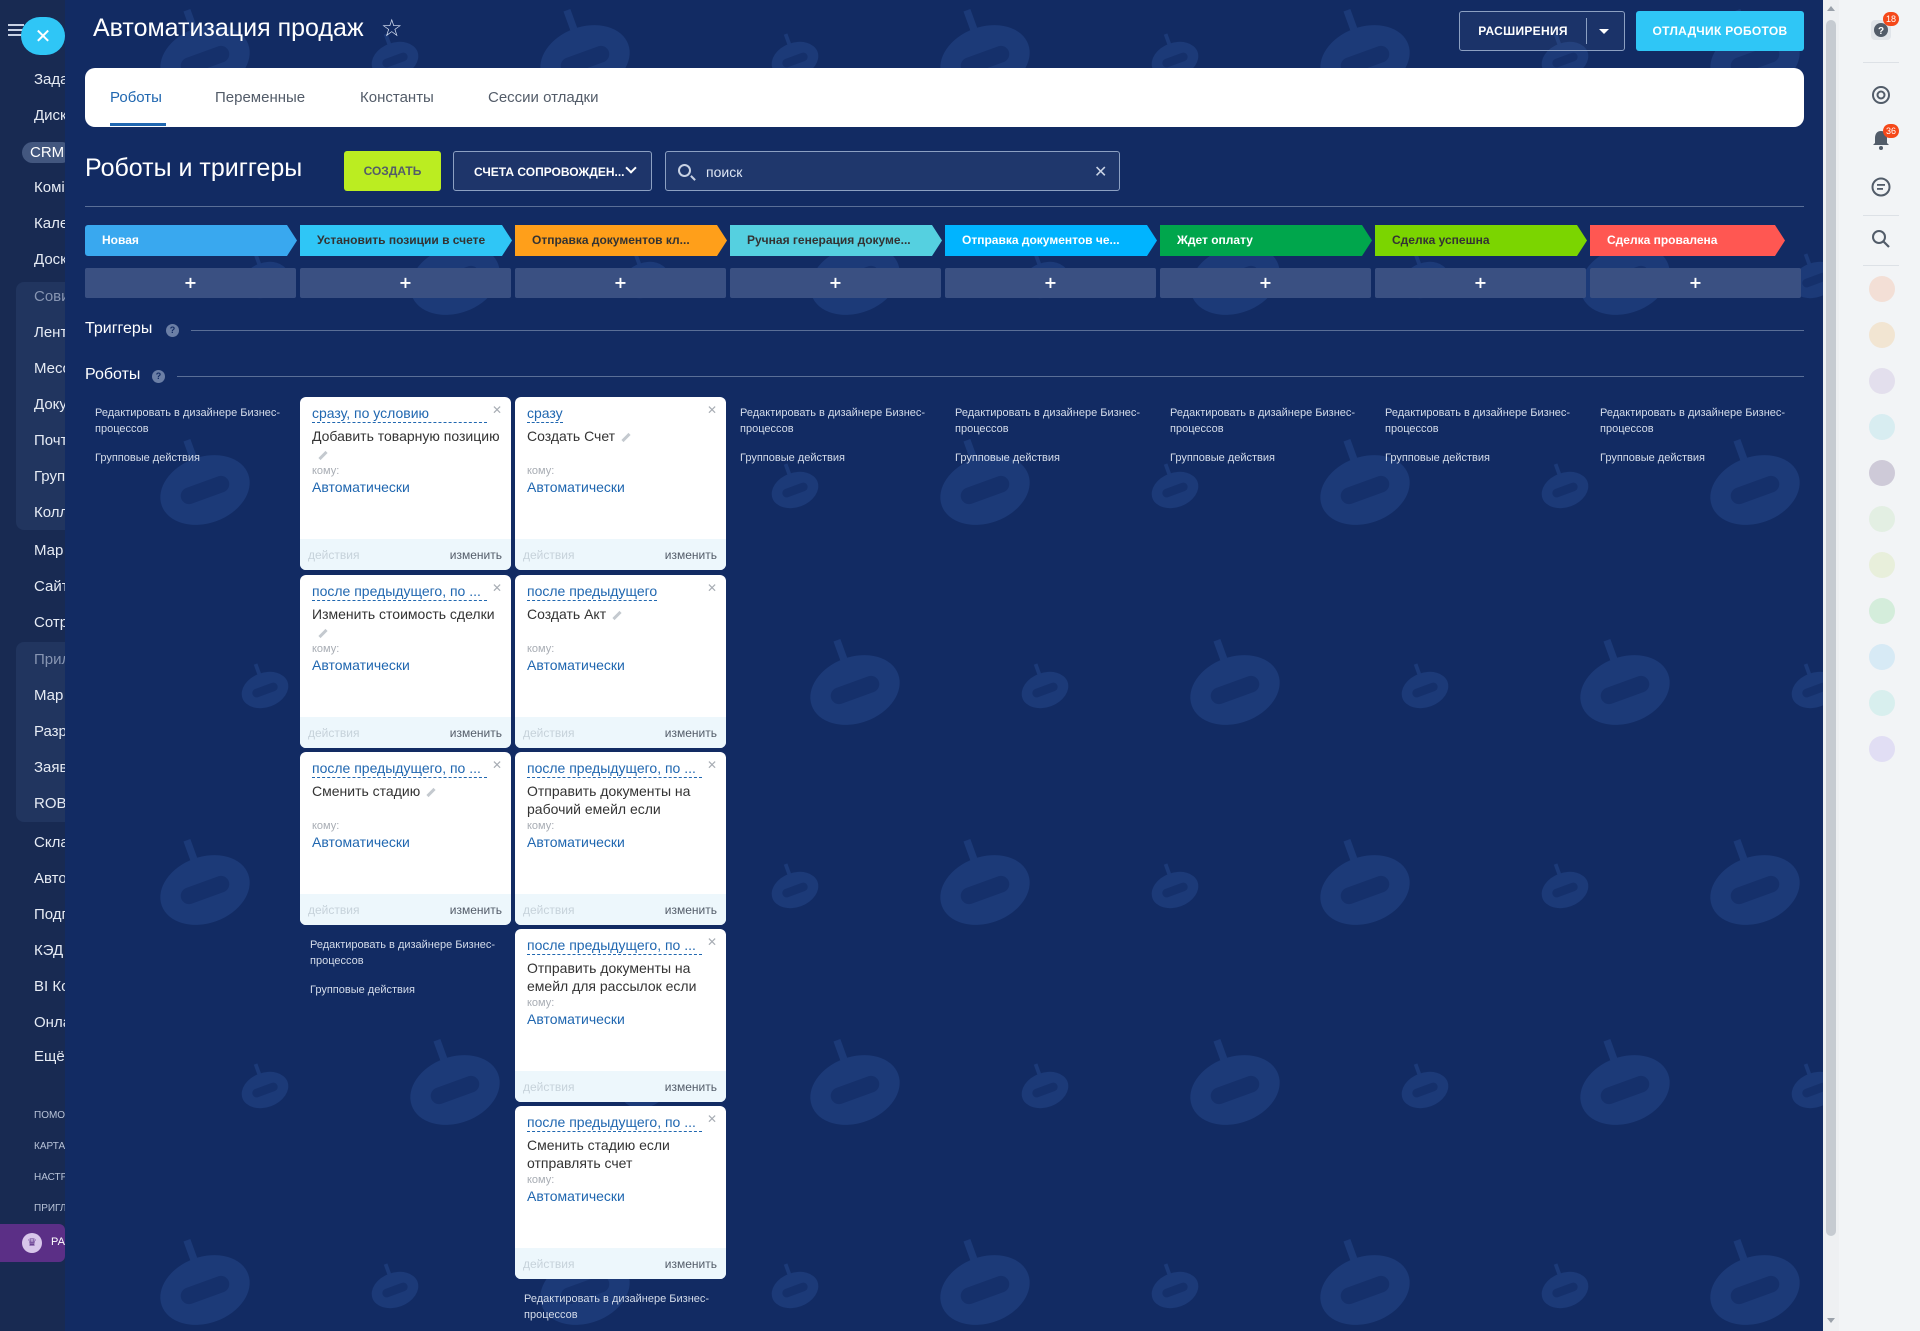  What do you see at coordinates (49, 223) in the screenshot?
I see `sidebar-item: Кале` at bounding box center [49, 223].